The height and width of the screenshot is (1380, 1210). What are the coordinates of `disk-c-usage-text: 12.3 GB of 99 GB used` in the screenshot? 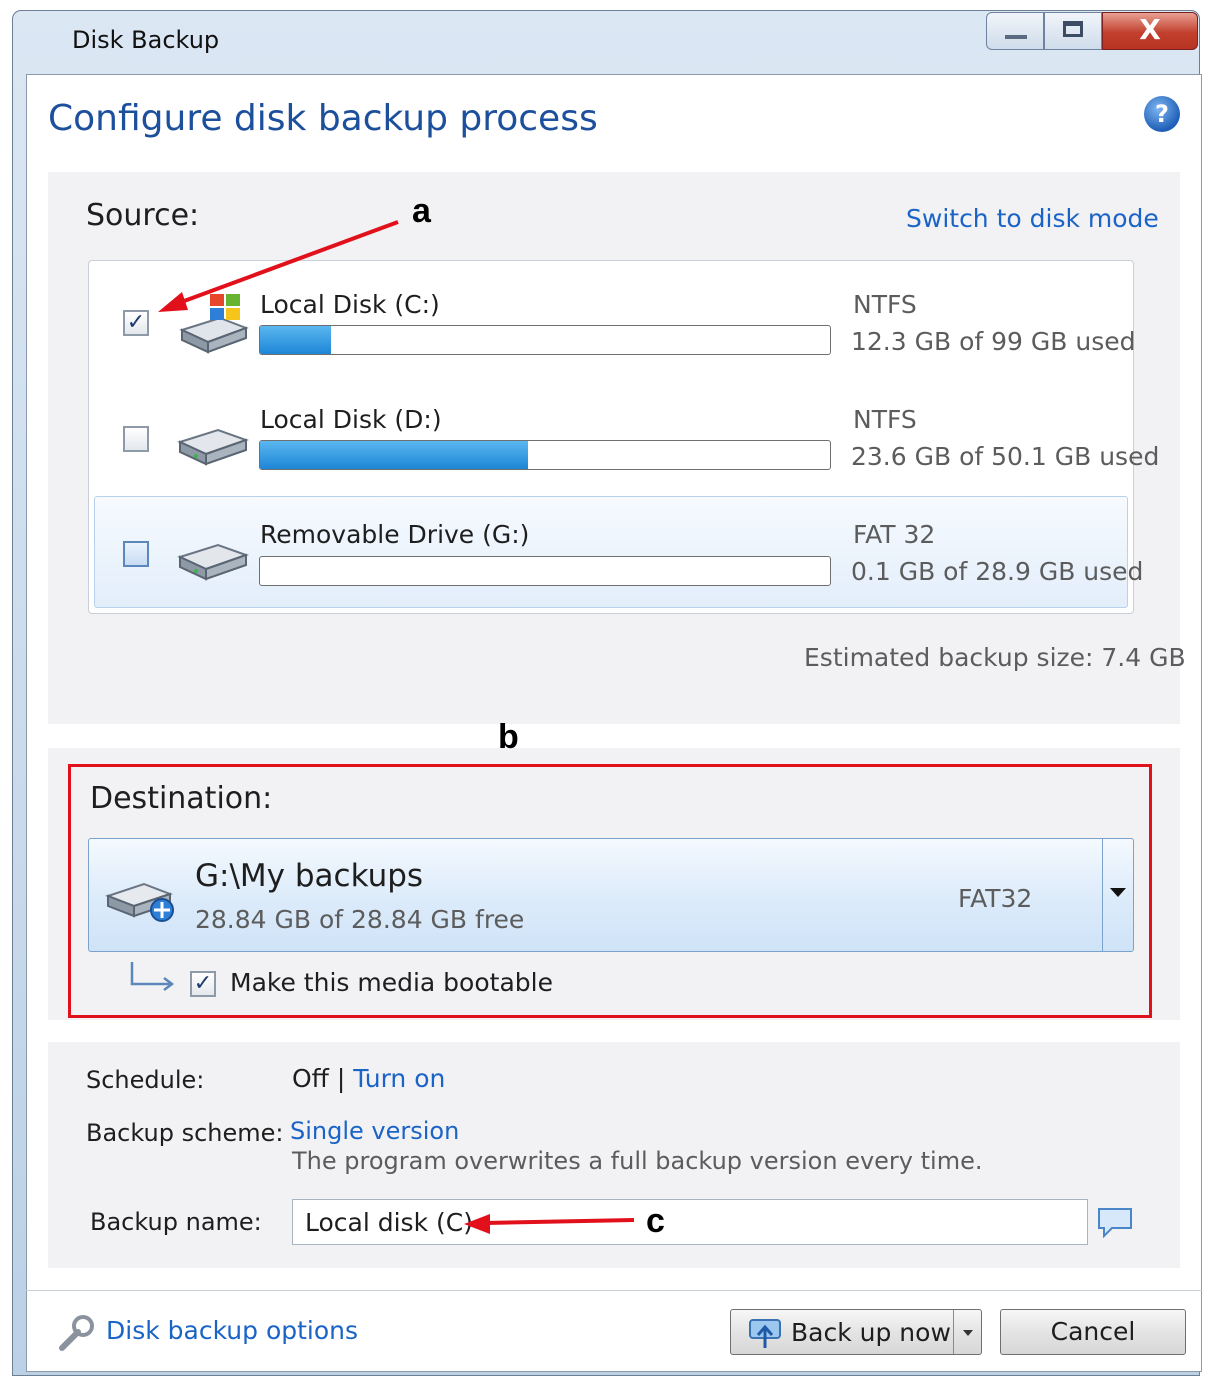 It's located at (993, 341).